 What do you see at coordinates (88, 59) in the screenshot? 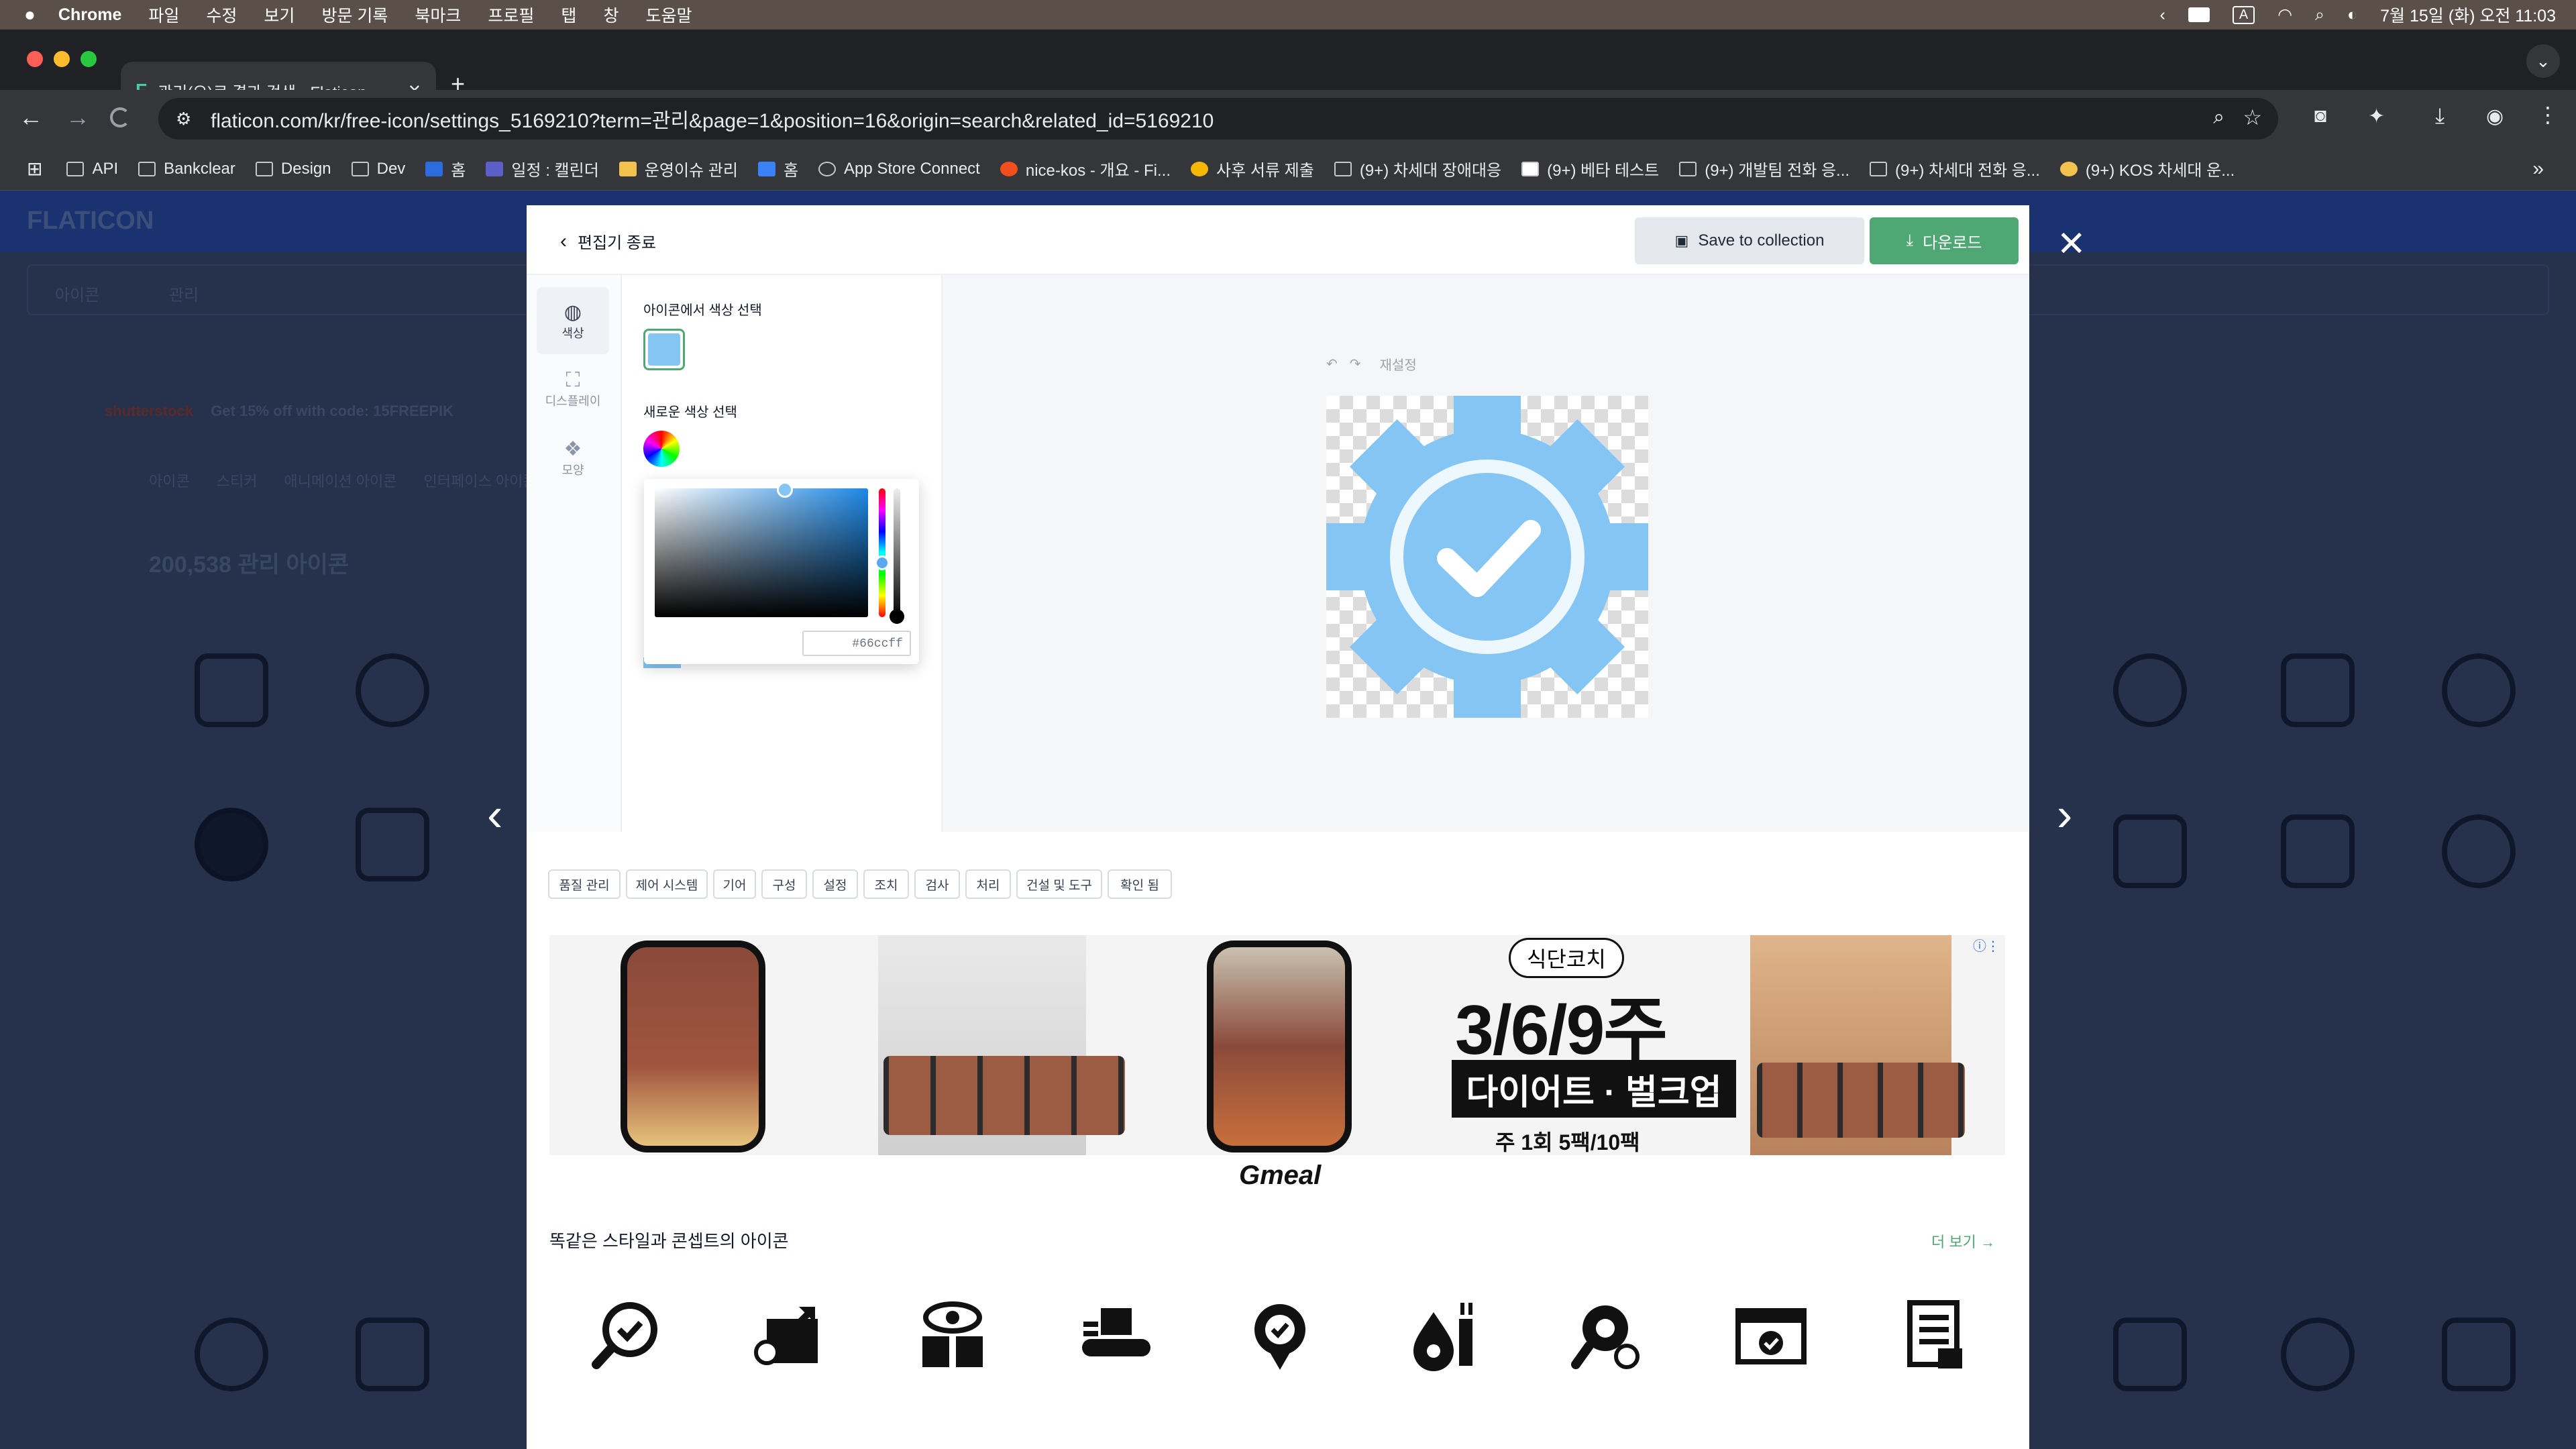
I see `zoom-window-icon` at bounding box center [88, 59].